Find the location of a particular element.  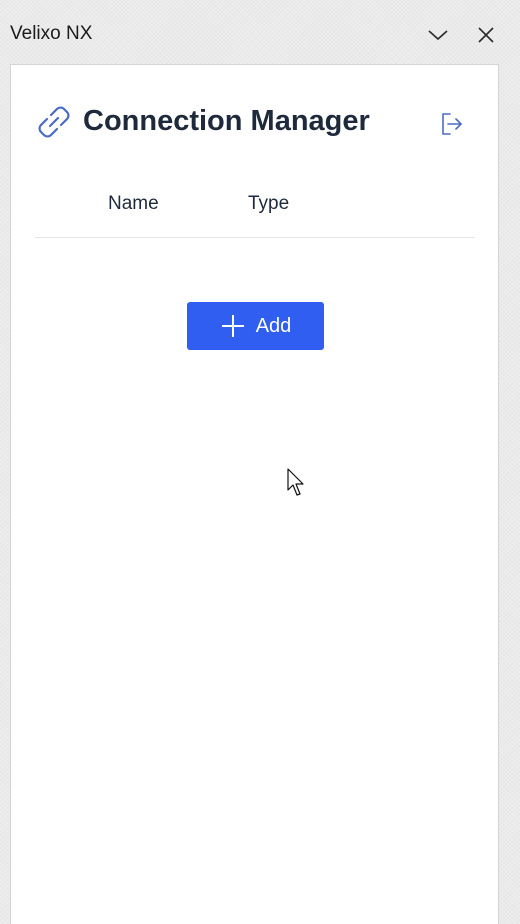

column-header-type: Type is located at coordinates (268, 204).